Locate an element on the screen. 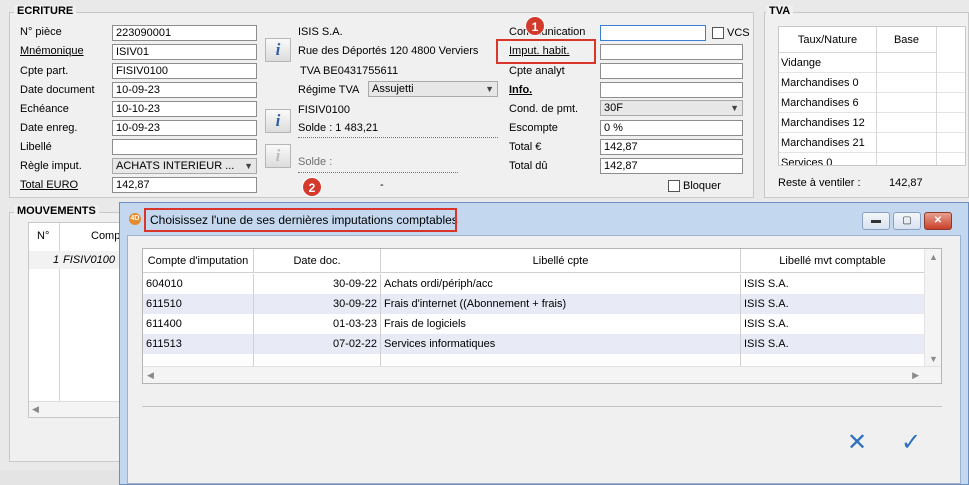 This screenshot has height=485, width=969. tva-title: TVA is located at coordinates (780, 11).